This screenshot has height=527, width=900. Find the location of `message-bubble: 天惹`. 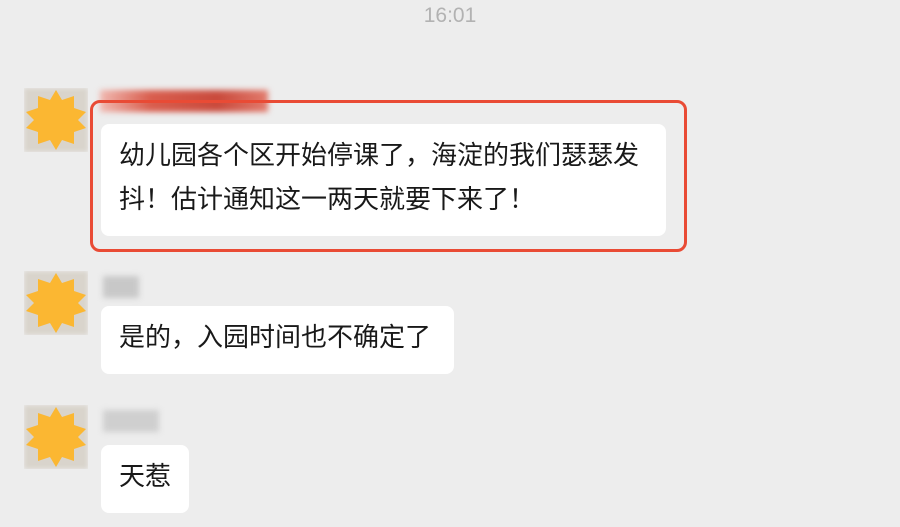

message-bubble: 天惹 is located at coordinates (145, 479).